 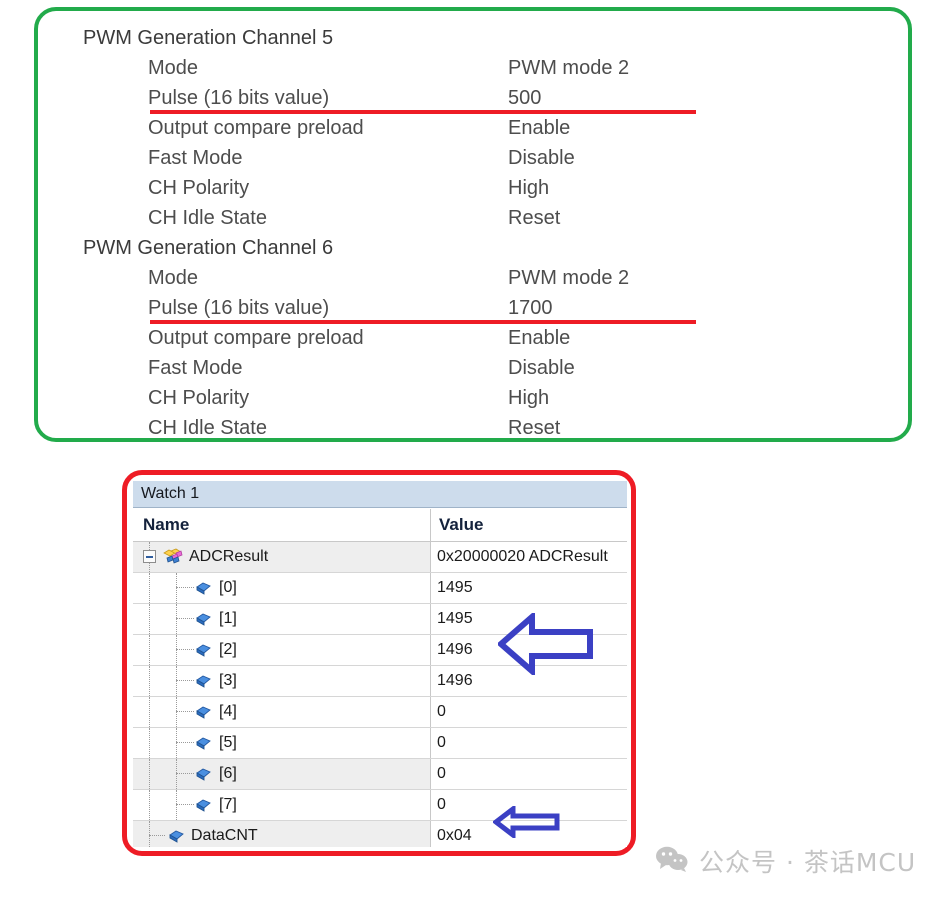 I want to click on wechat-icon, so click(x=672, y=861).